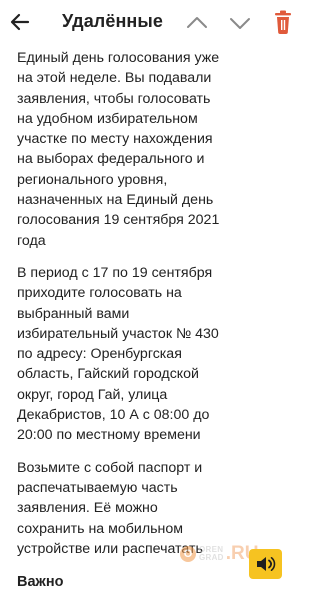 This screenshot has height=600, width=320. Describe the element at coordinates (115, 200) in the screenshot. I see `text-line: назначенных на Единый день` at that location.